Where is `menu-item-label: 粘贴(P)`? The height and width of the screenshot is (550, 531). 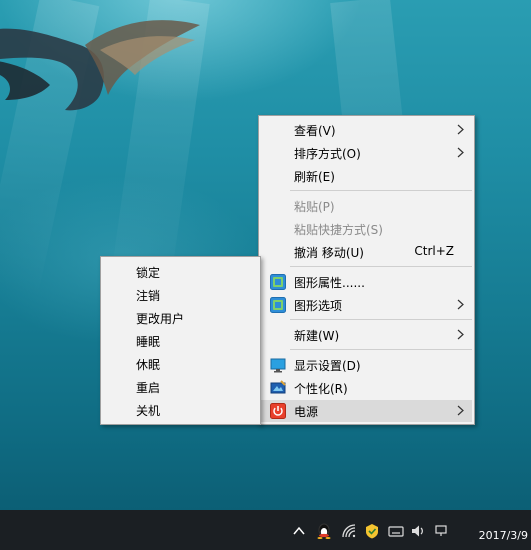 menu-item-label: 粘贴(P) is located at coordinates (314, 207).